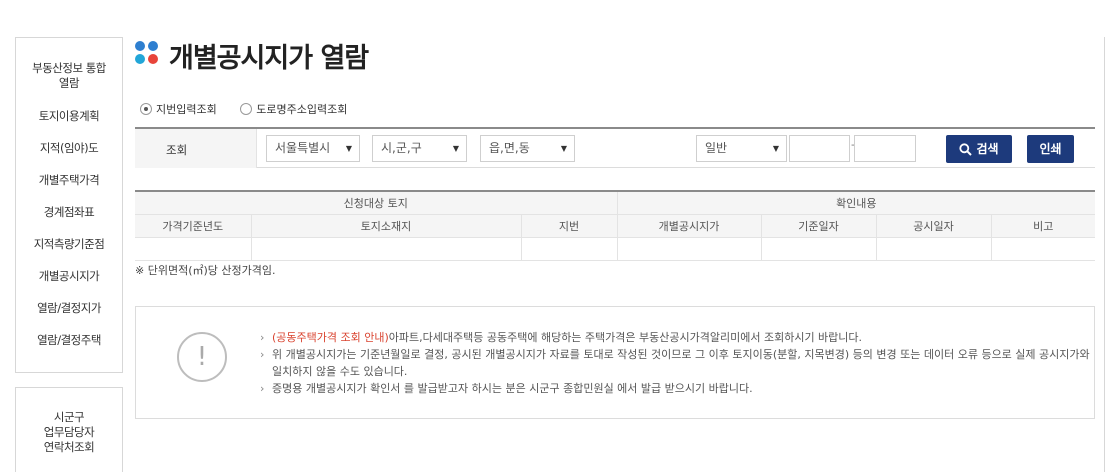 This screenshot has width=1118, height=472. Describe the element at coordinates (741, 148) in the screenshot. I see `land-type-select: 일반 ▼` at that location.